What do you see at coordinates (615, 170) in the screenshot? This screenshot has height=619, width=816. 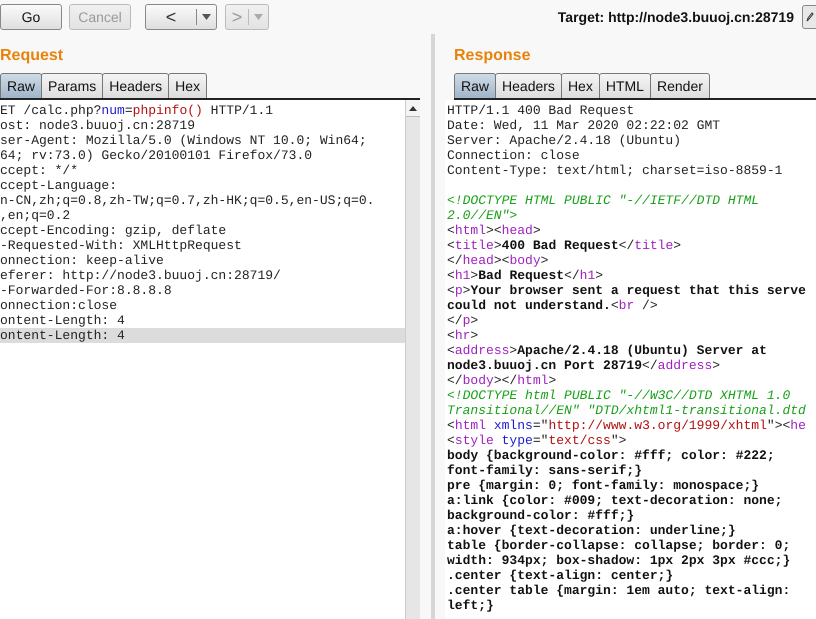 I see `response-line: Content-Type: text/html; charset=iso-8859-1` at bounding box center [615, 170].